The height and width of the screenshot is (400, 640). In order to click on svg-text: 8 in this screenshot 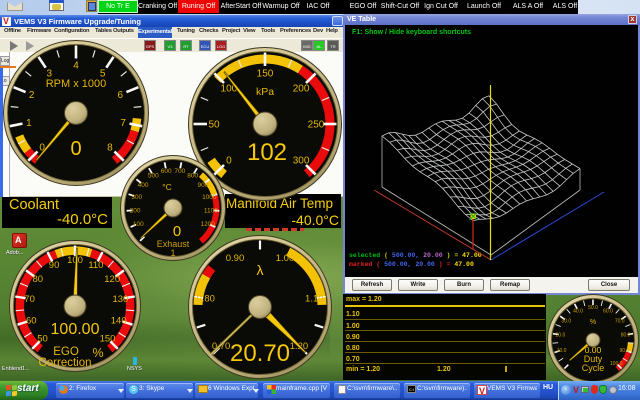, I will do `click(110, 147)`.